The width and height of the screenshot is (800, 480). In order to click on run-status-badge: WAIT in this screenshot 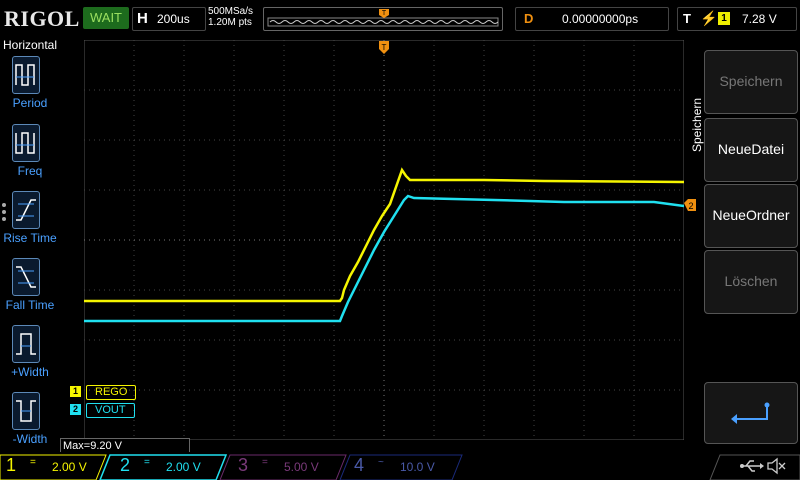, I will do `click(106, 18)`.